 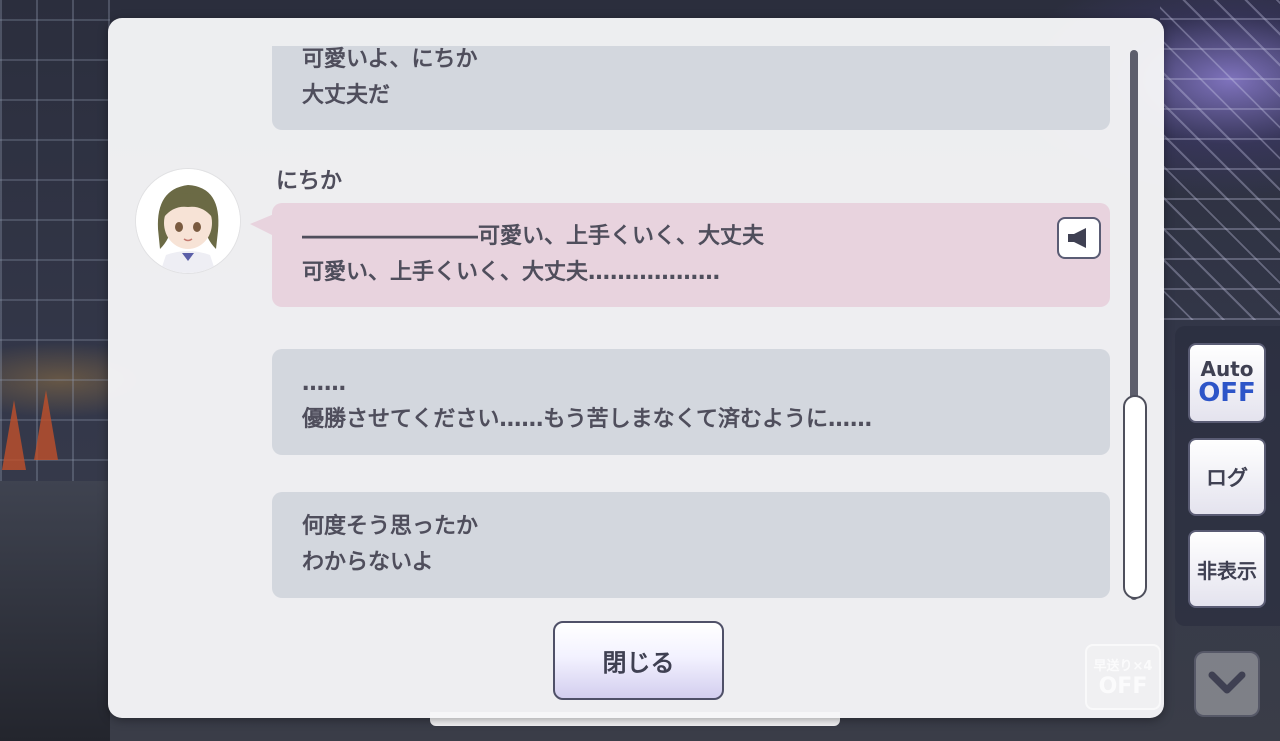 I want to click on log-button: ログ, so click(x=1227, y=477).